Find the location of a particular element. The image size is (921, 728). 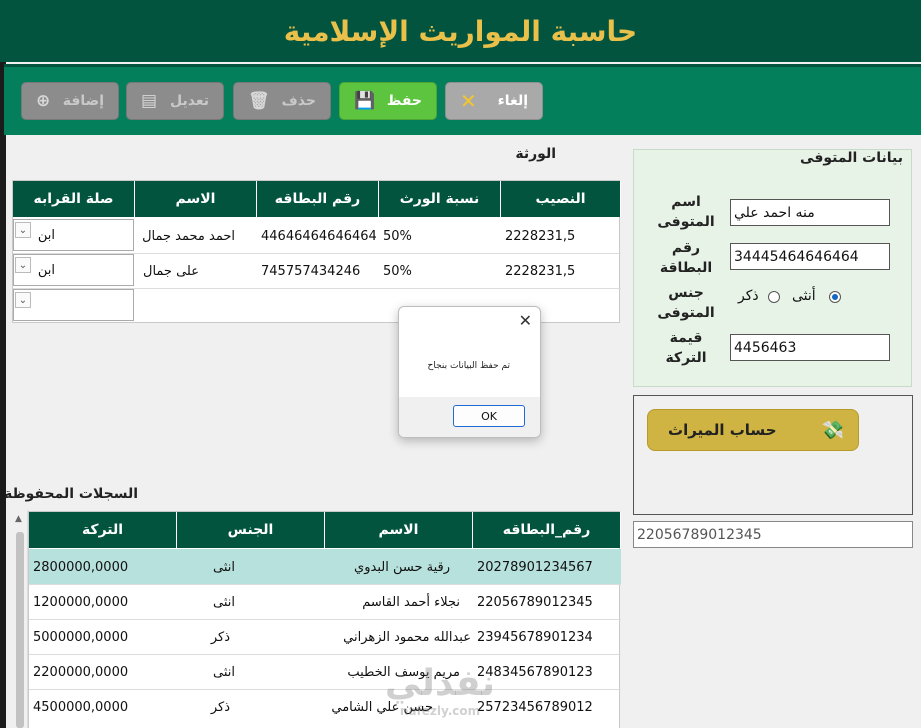

app-title: حاسبة المواريث الإسلامية is located at coordinates (460, 31).